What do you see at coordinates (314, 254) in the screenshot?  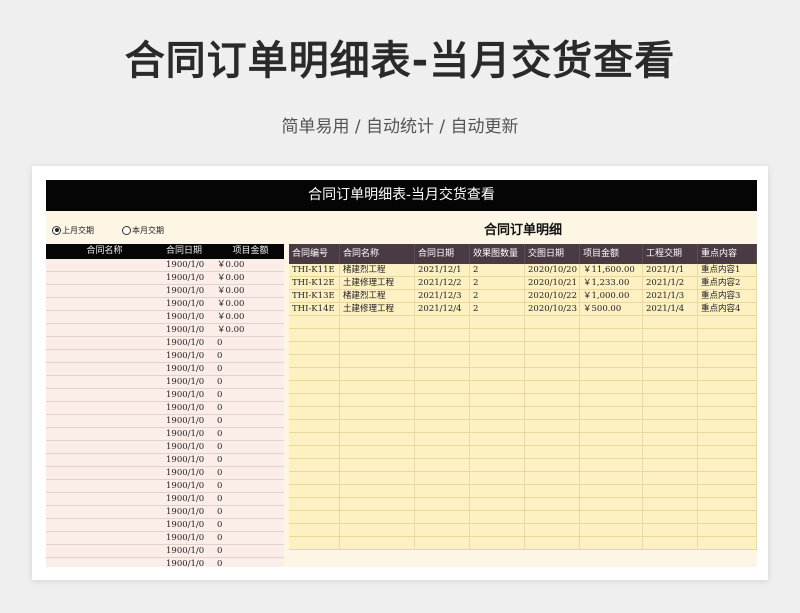 I see `column-header: 合同编号` at bounding box center [314, 254].